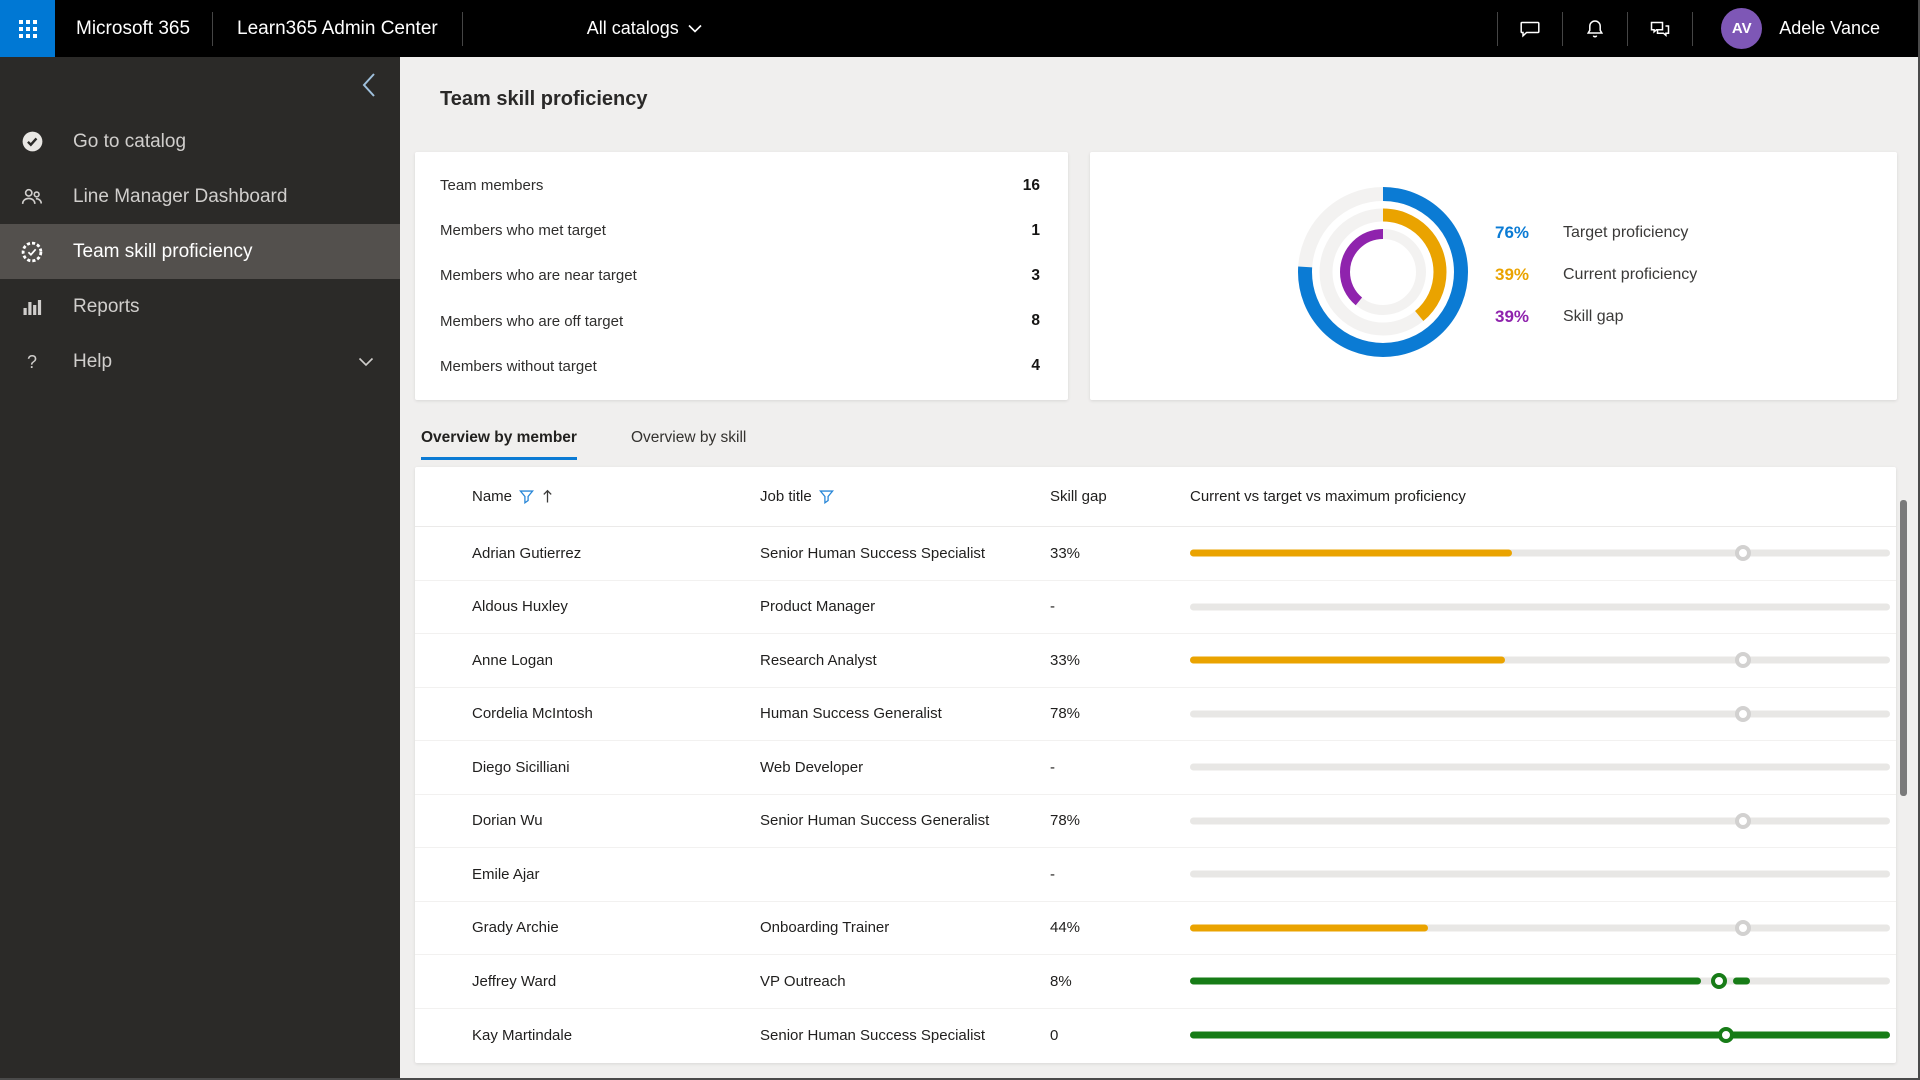 The width and height of the screenshot is (1920, 1080). I want to click on sidebar-item-label: Reports, so click(106, 306).